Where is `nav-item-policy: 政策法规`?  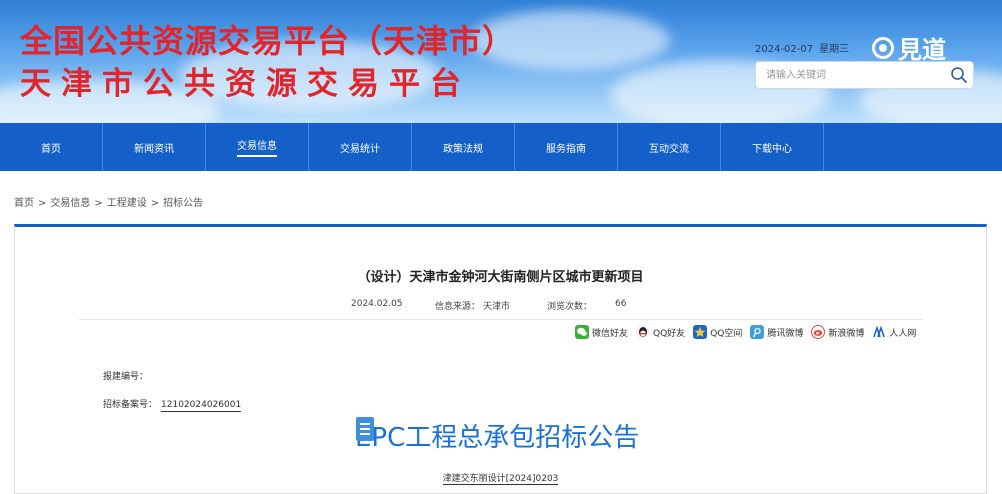 nav-item-policy: 政策法规 is located at coordinates (463, 147).